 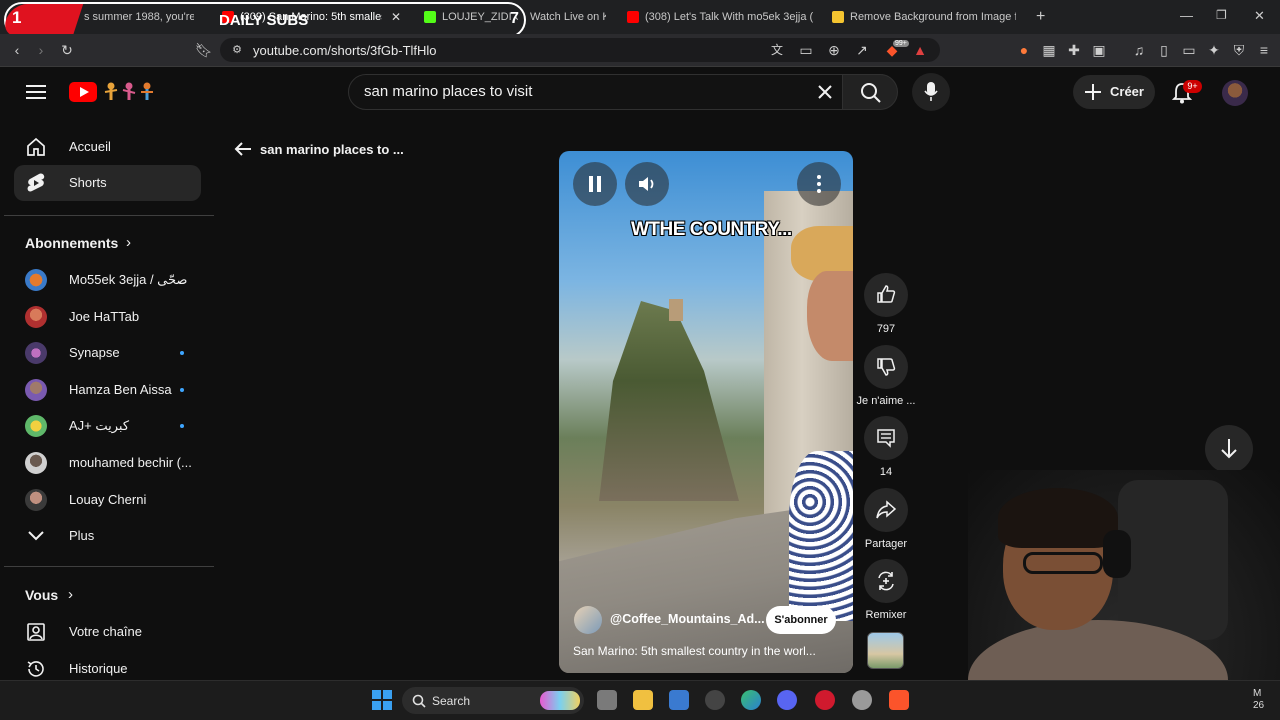 What do you see at coordinates (107, 183) in the screenshot?
I see `sidebar-item-shorts: Shorts` at bounding box center [107, 183].